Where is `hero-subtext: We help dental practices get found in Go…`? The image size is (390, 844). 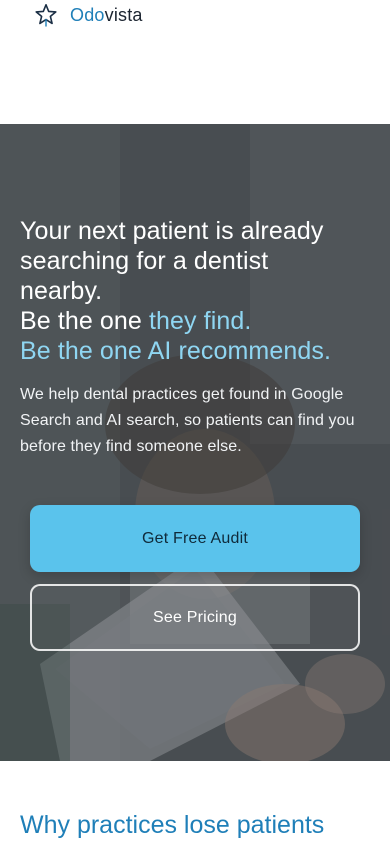 hero-subtext: We help dental practices get found in Go… is located at coordinates (187, 420).